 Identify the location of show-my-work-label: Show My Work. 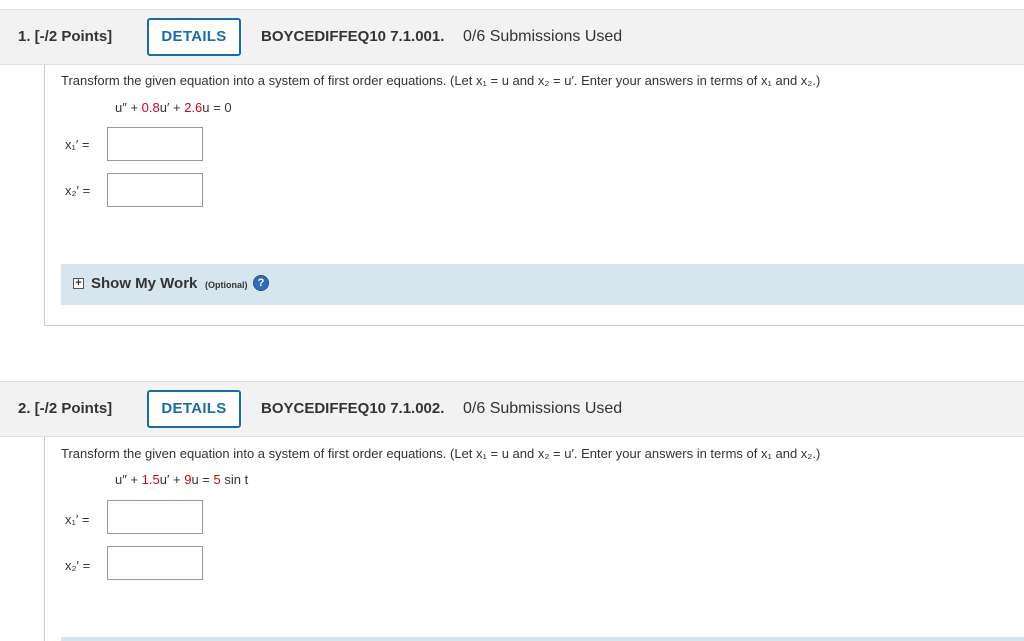
(144, 283).